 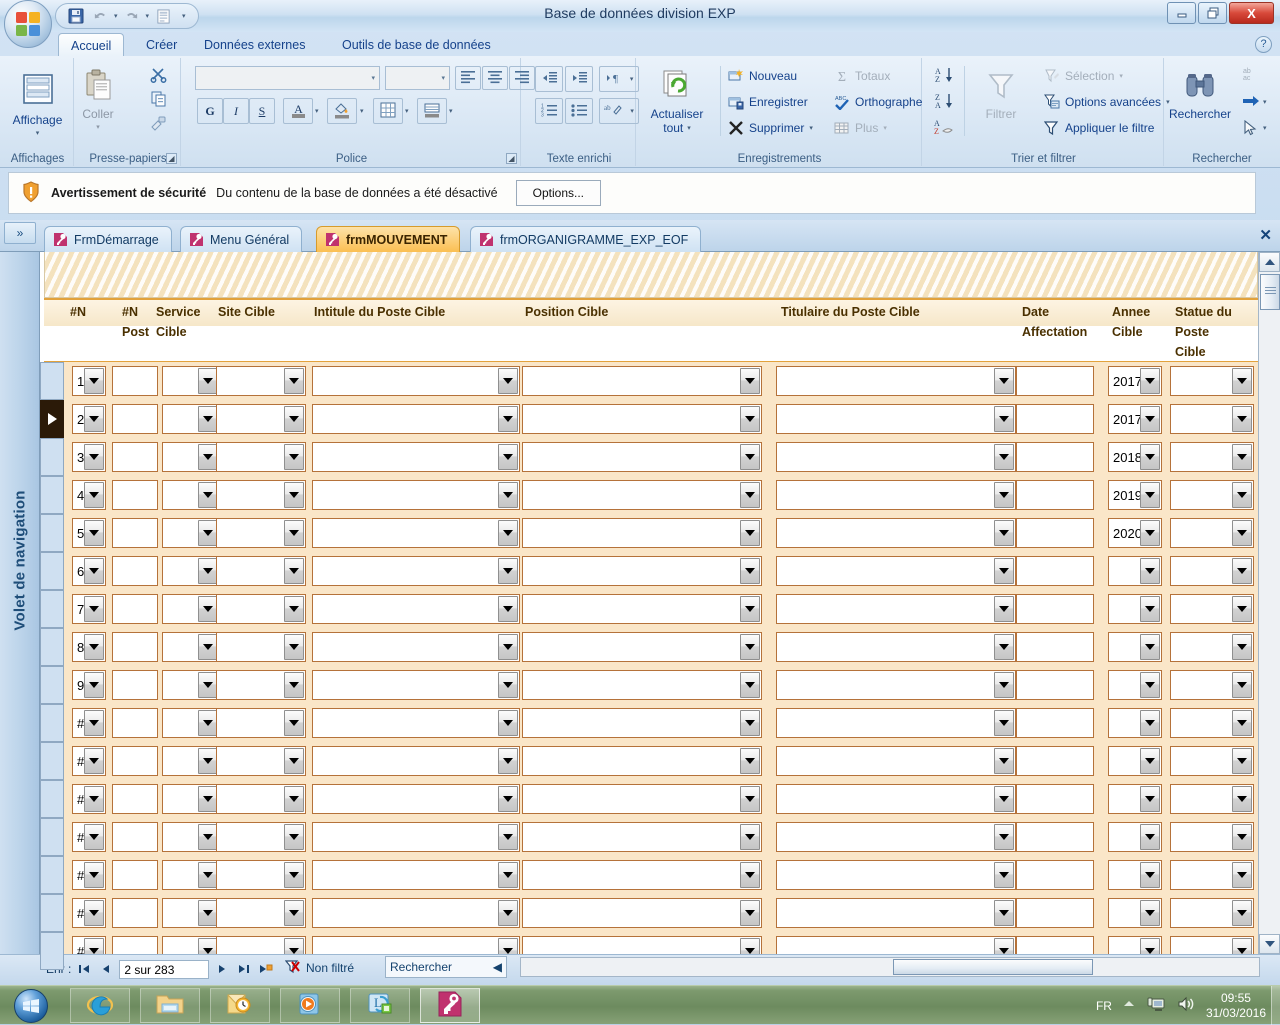 What do you see at coordinates (1063, 322) in the screenshot?
I see `column-header: Date Affectation` at bounding box center [1063, 322].